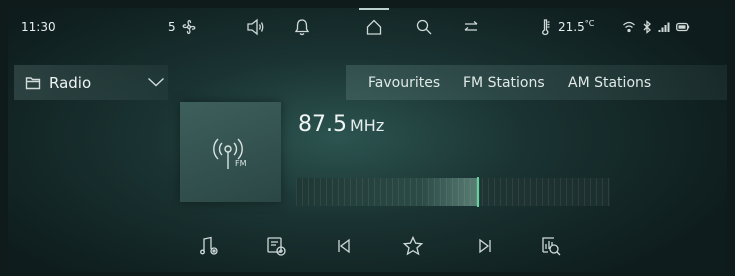 The image size is (735, 276). I want to click on tab-favourites: Favourites, so click(404, 82).